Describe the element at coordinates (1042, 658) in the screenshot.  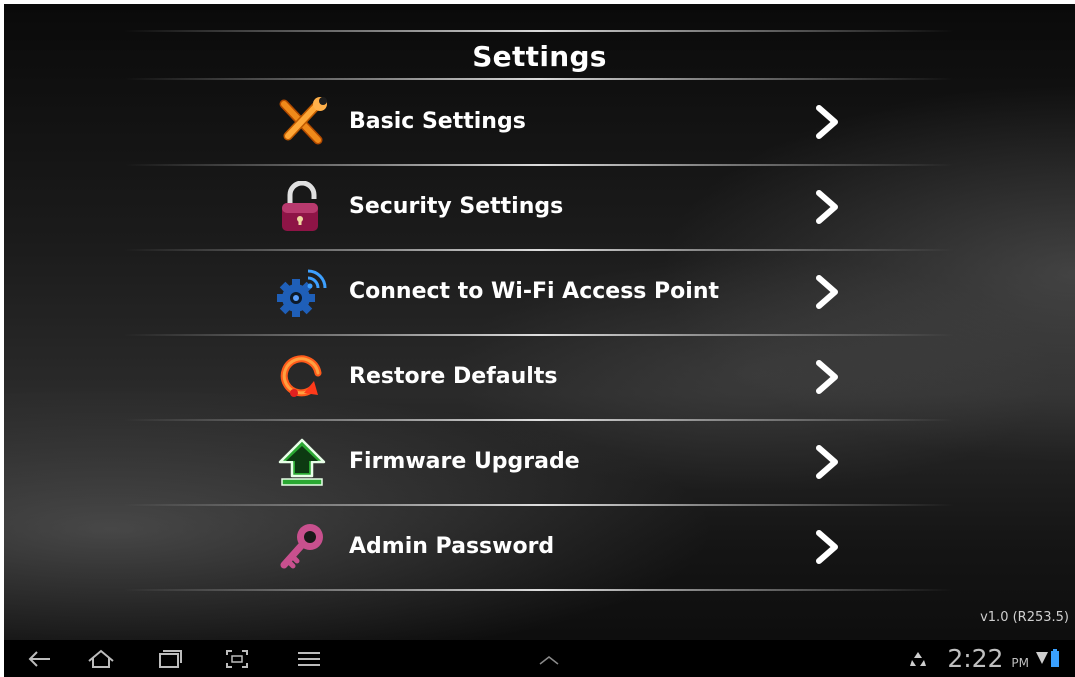
I see `wifi-signal-icon` at that location.